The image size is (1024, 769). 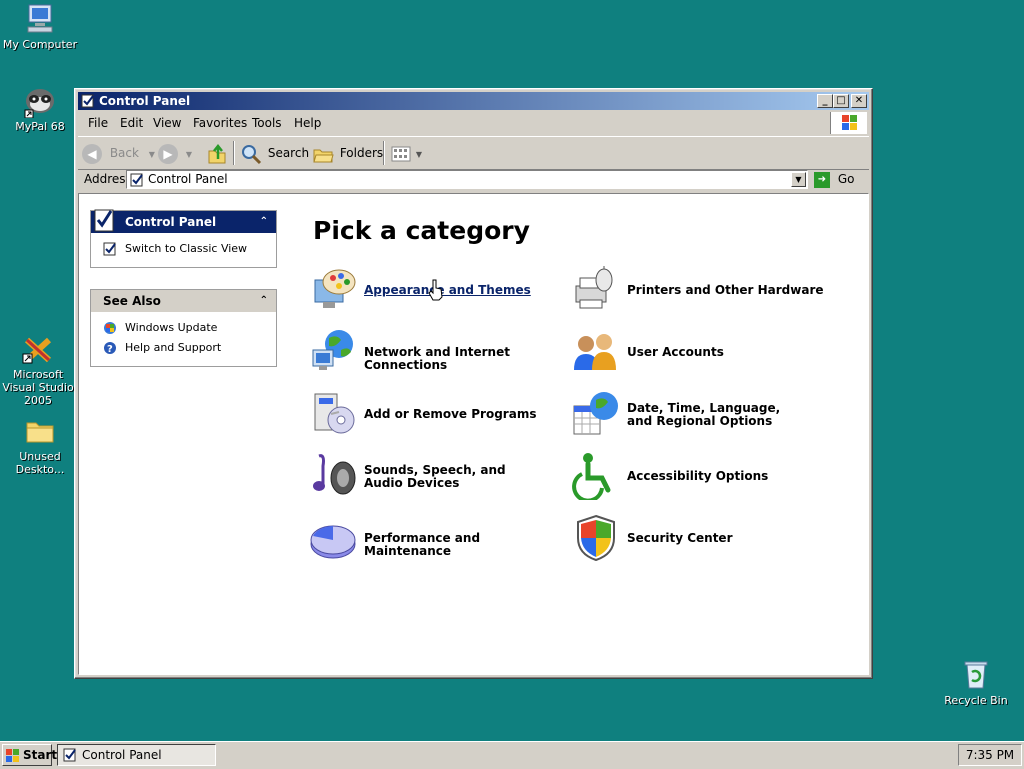 I want to click on category-sounds-speech-audio: Sounds, Speech, and Audio Devices, so click(x=439, y=477).